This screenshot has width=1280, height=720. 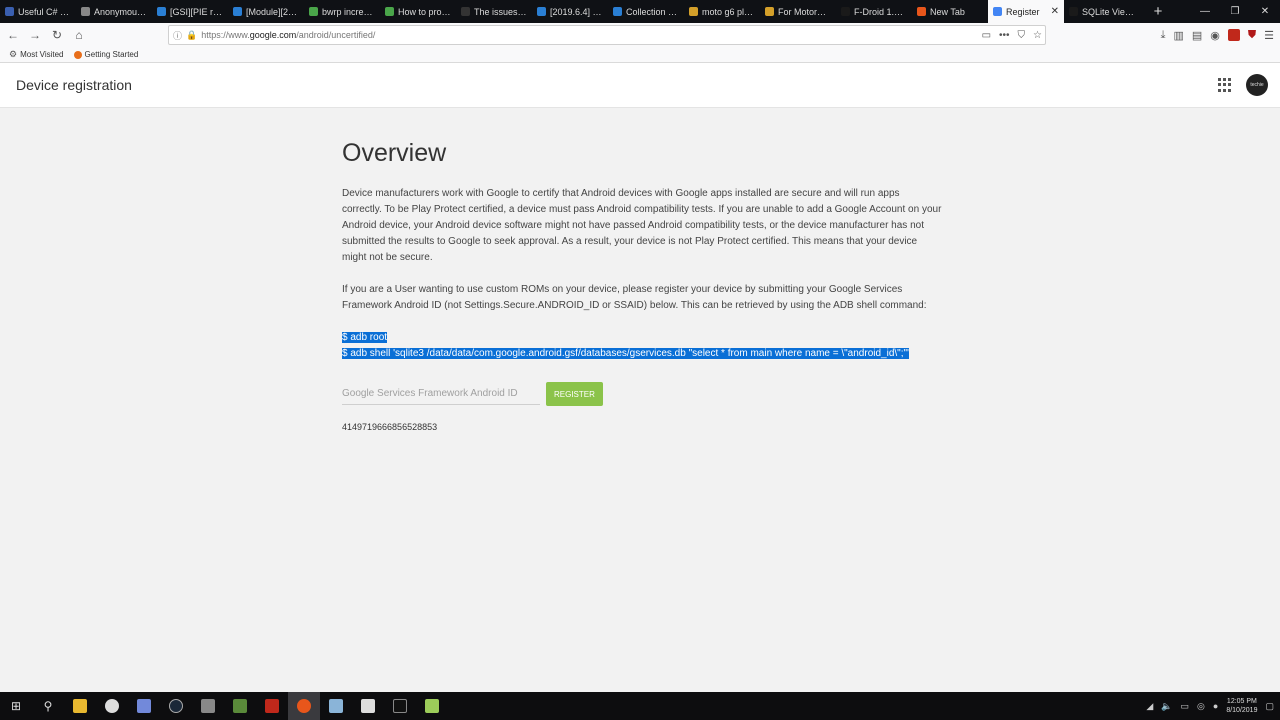 What do you see at coordinates (1158, 11) in the screenshot?
I see `new-tab-button: +` at bounding box center [1158, 11].